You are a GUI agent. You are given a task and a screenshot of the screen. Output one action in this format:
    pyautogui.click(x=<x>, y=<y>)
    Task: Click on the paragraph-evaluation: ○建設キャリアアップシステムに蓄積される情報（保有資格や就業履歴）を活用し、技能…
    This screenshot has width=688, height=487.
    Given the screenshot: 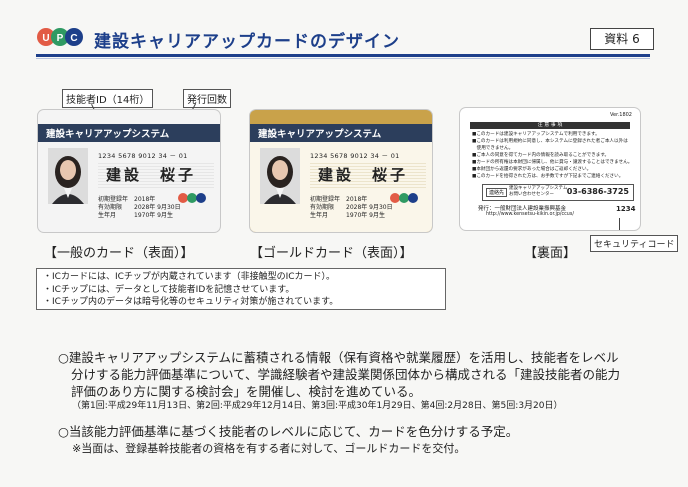 What is the action you would take?
    pyautogui.click(x=339, y=374)
    